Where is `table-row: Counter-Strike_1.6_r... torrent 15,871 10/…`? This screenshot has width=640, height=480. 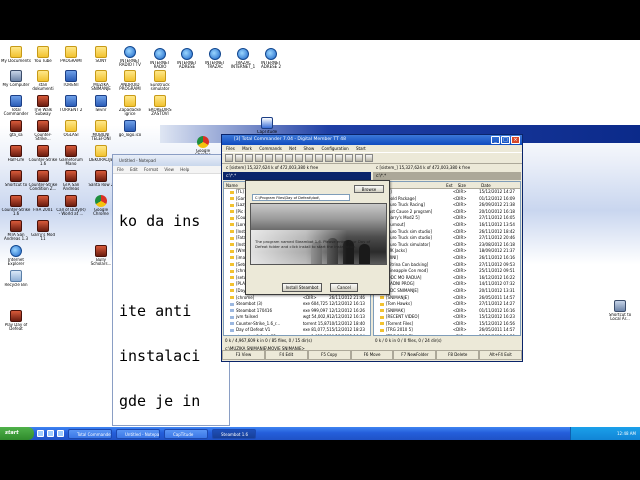 table-row: Counter-Strike_1.6_r... torrent 15,871 10/… is located at coordinates (297, 324).